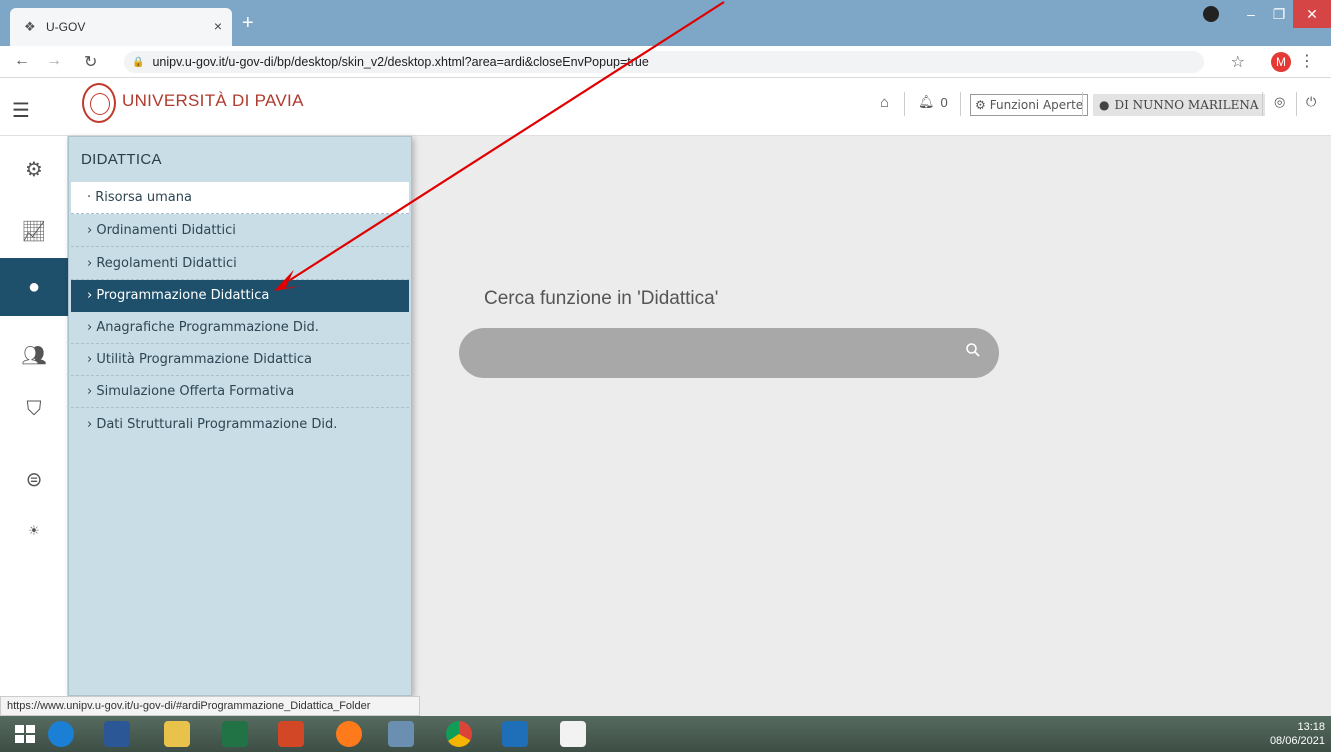 The height and width of the screenshot is (752, 1331). What do you see at coordinates (1279, 102) in the screenshot?
I see `help-lifebuoy-icon: ◎` at bounding box center [1279, 102].